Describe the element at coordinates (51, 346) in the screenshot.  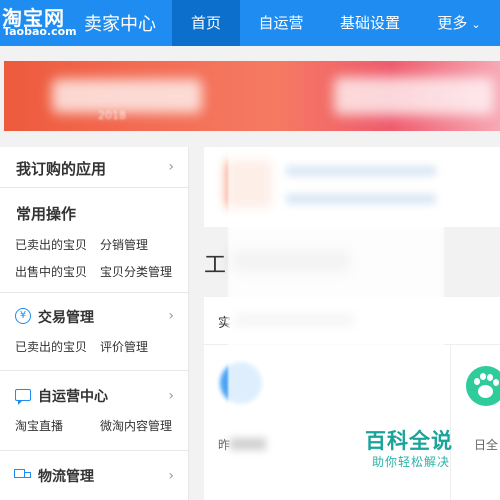
I see `link-trade-sold-items: 已卖出的宝贝` at that location.